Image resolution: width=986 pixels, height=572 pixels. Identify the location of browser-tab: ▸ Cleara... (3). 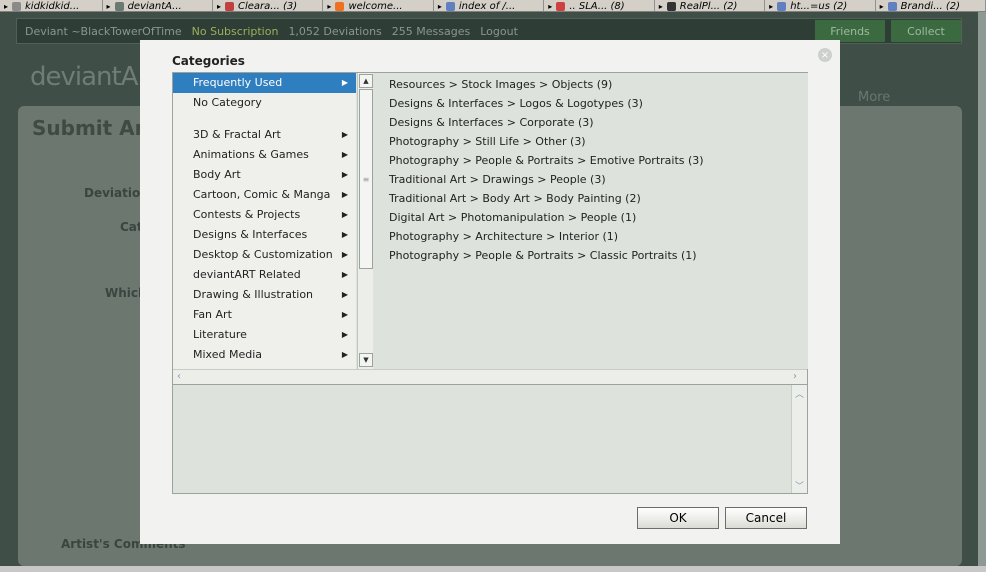
(268, 6).